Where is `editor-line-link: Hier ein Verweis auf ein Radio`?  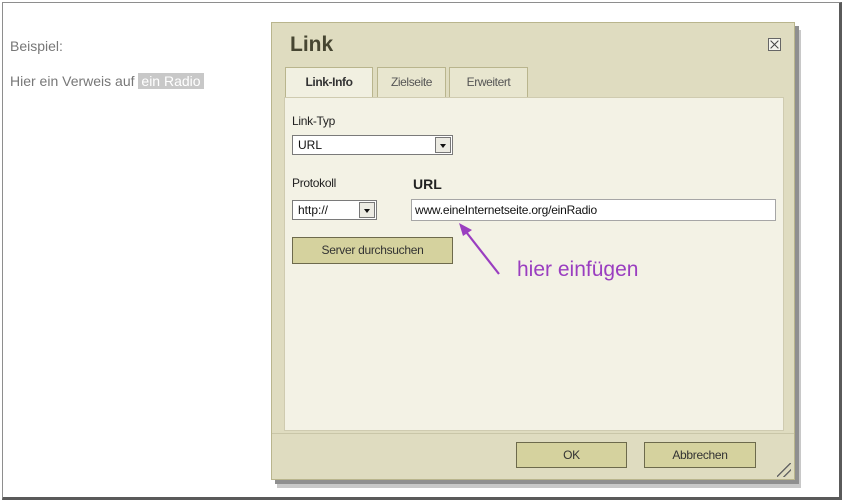
editor-line-link: Hier ein Verweis auf ein Radio is located at coordinates (107, 81).